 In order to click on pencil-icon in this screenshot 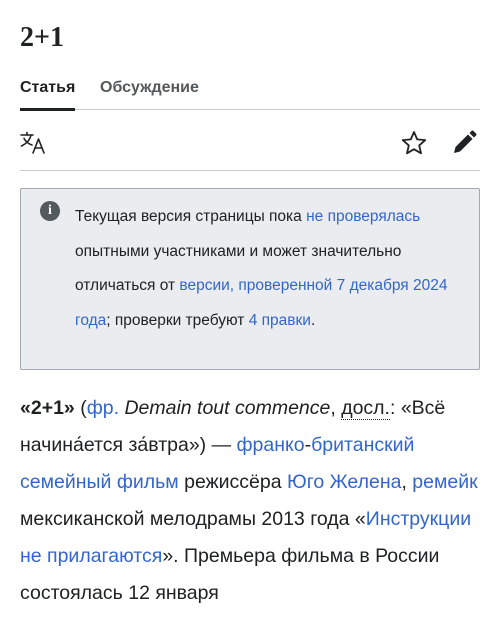, I will do `click(464, 143)`.